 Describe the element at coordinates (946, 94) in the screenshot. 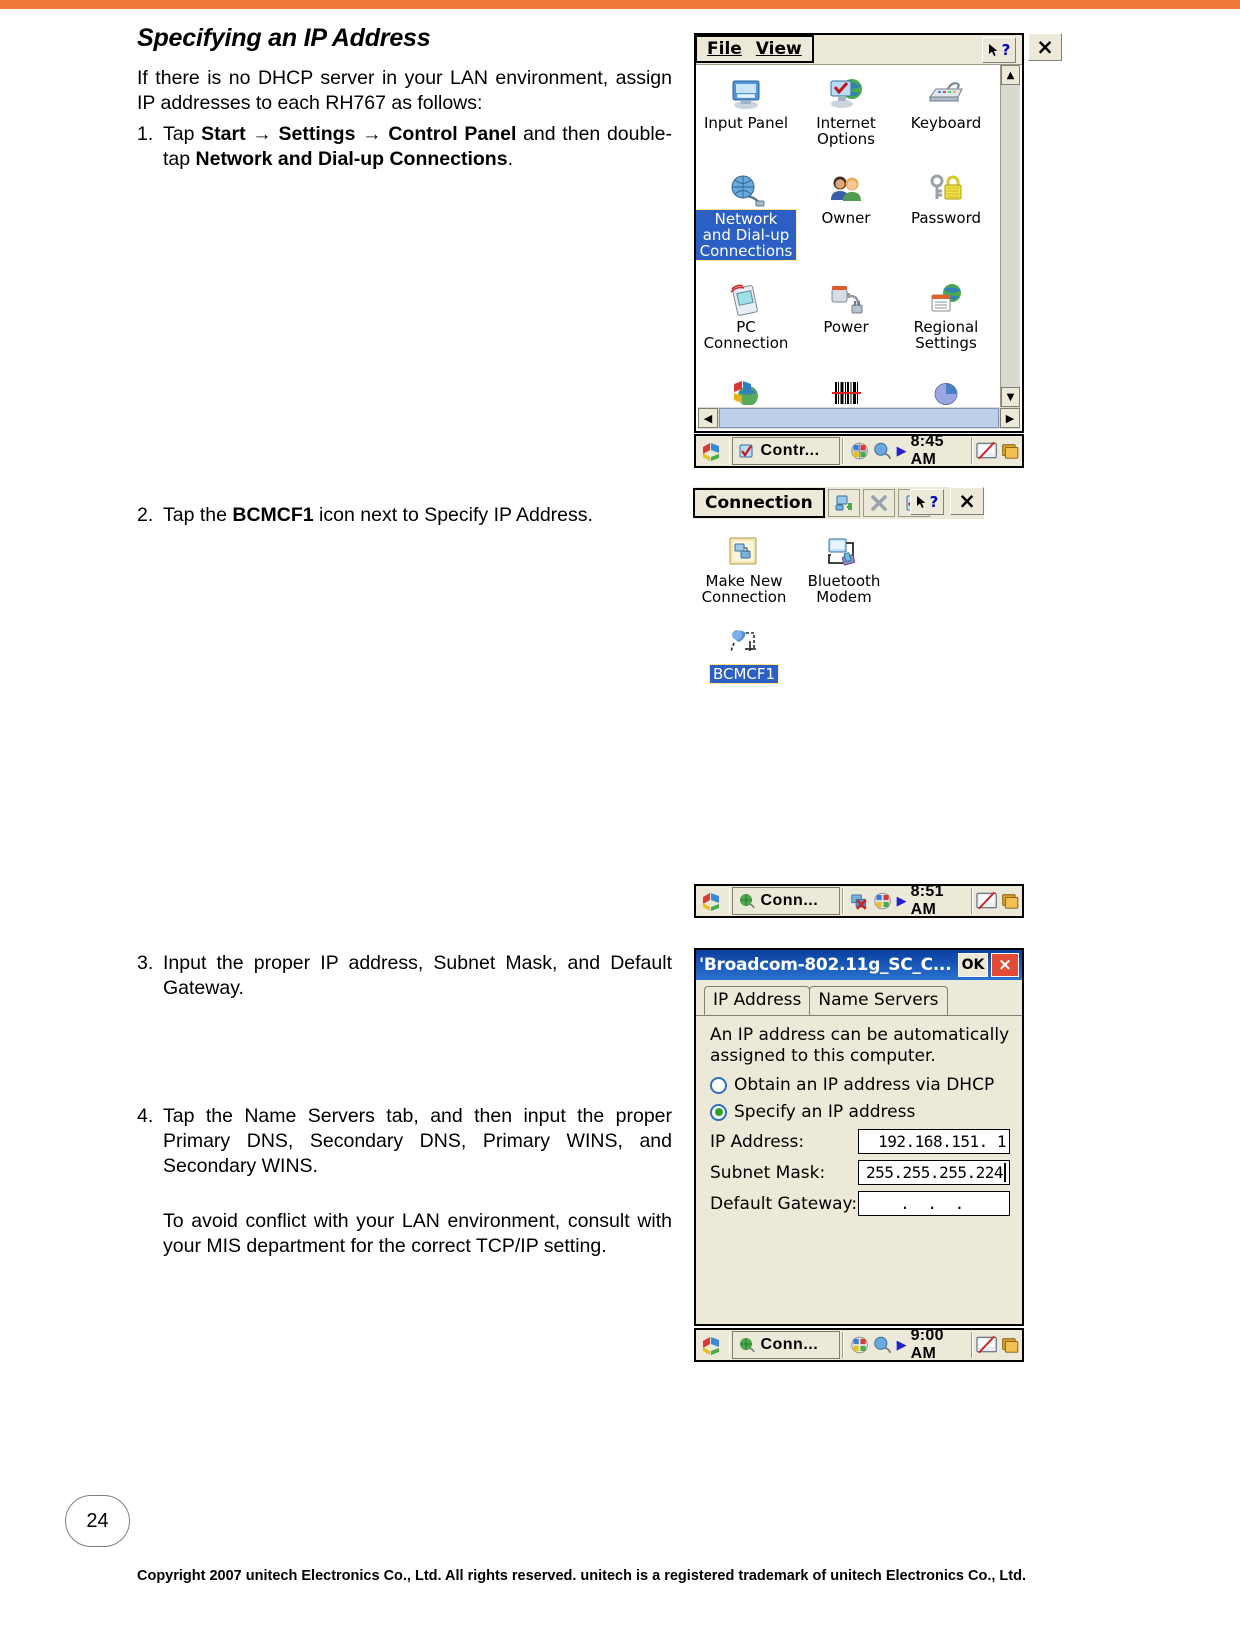

I see `keyboard-icon` at that location.